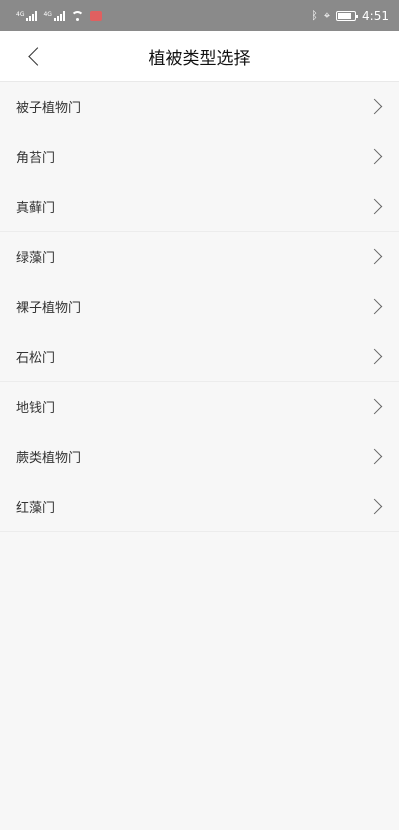 The image size is (399, 830). I want to click on list-item: 蕨类植物门, so click(199, 457).